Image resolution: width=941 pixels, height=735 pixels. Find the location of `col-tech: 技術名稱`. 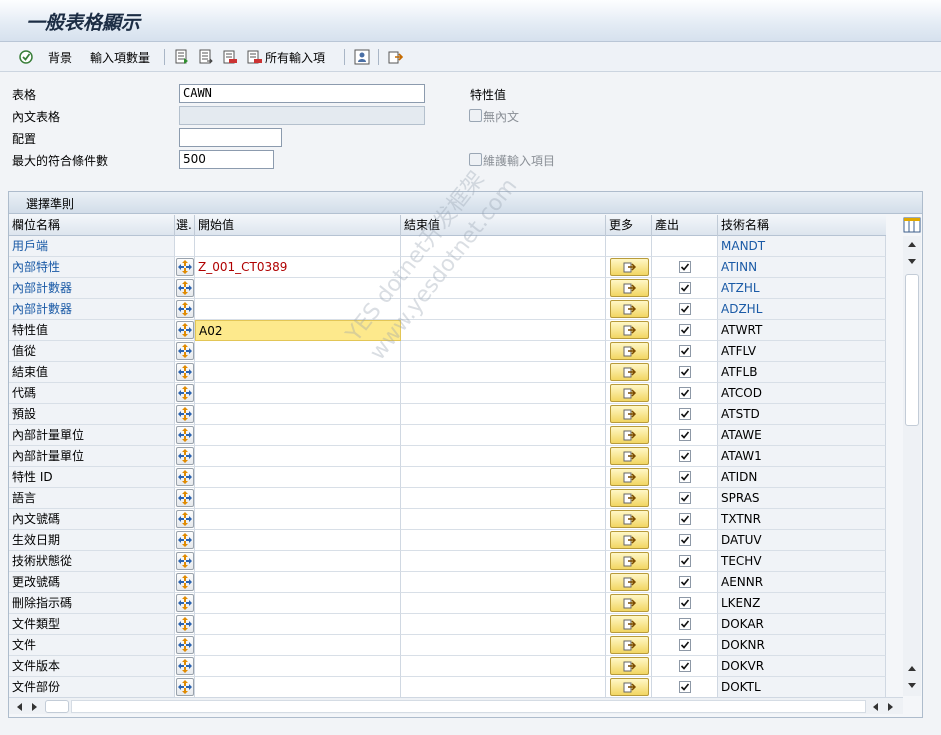

col-tech: 技術名稱 is located at coordinates (802, 225).